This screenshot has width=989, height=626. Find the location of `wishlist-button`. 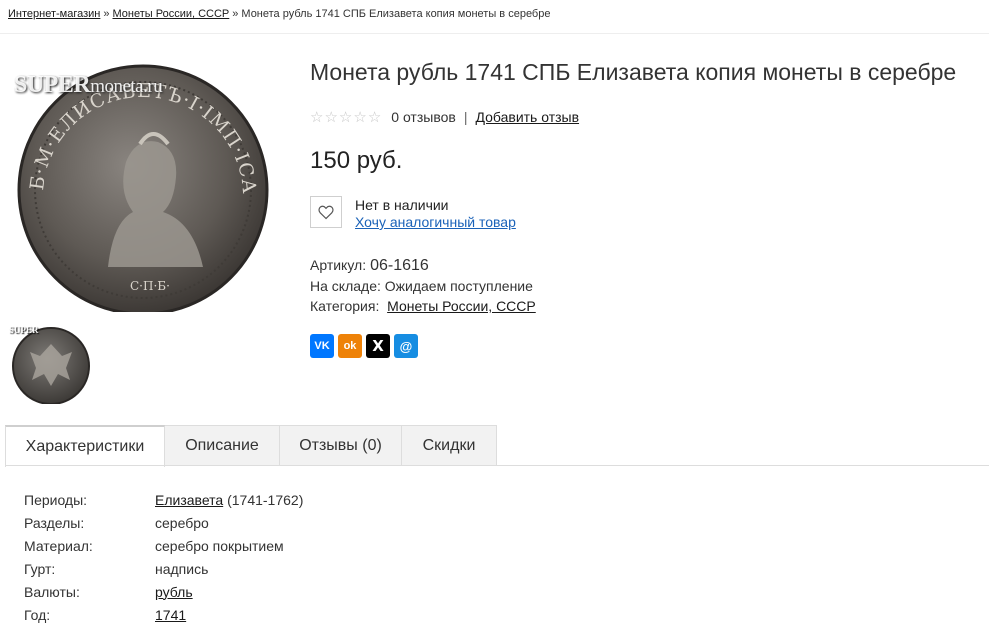

wishlist-button is located at coordinates (326, 212).